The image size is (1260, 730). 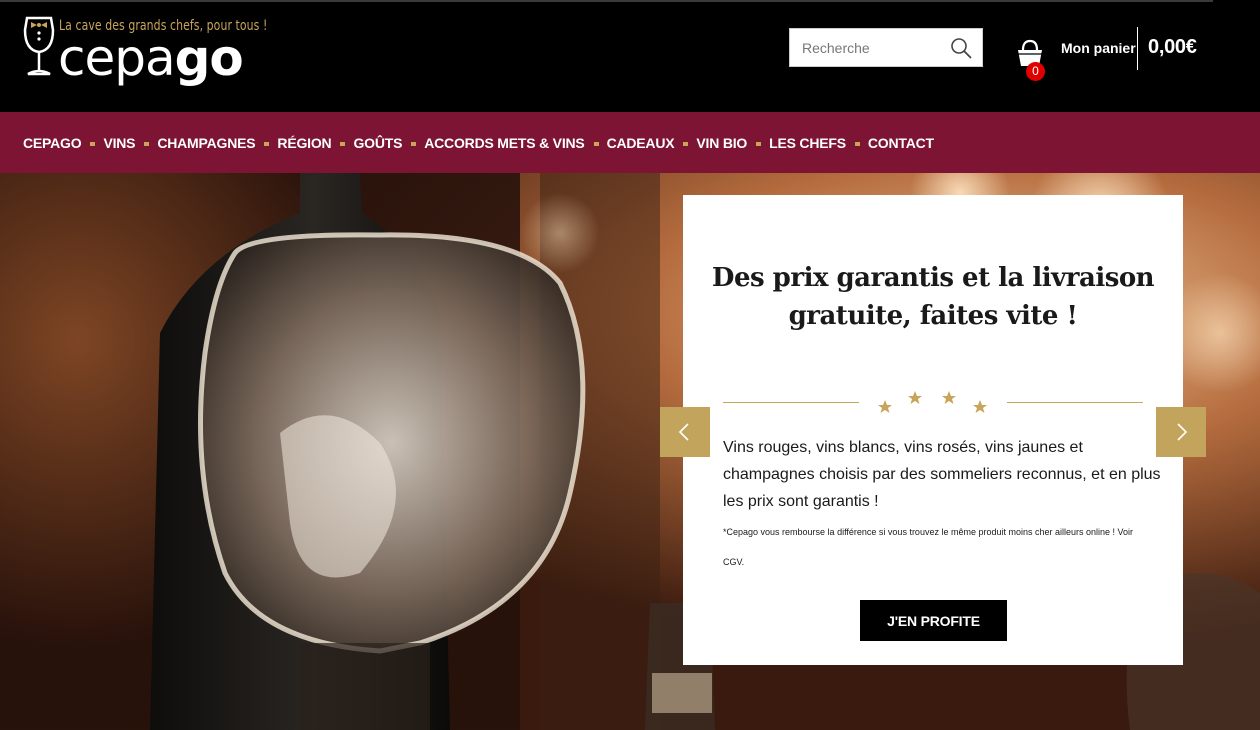 I want to click on cart-divider, so click(x=1137, y=48).